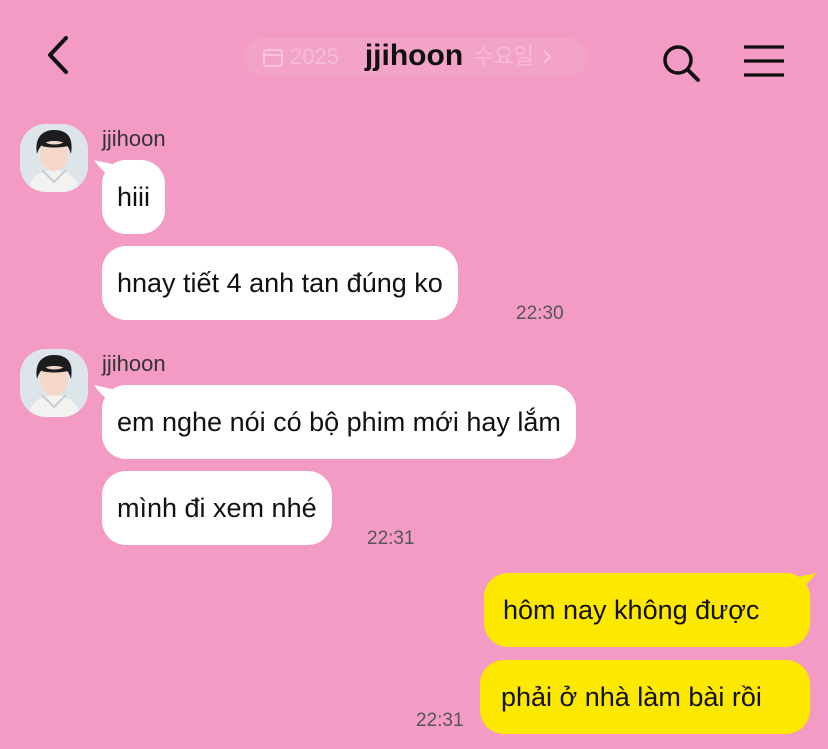 This screenshot has height=749, width=828. What do you see at coordinates (645, 697) in the screenshot?
I see `message-bubble: phải ở nhà làm bài rồi` at bounding box center [645, 697].